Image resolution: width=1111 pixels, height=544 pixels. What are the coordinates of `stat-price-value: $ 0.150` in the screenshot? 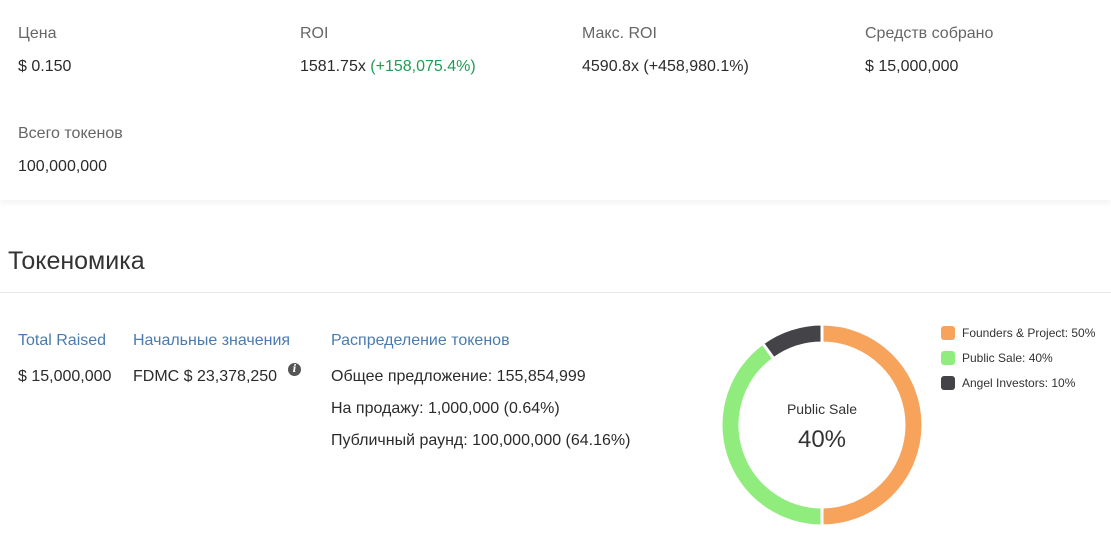 It's located at (45, 66).